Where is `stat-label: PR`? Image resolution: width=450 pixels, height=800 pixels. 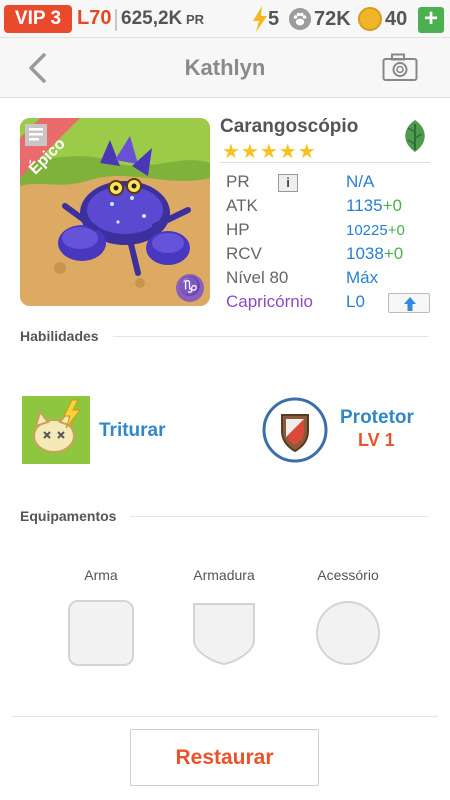
stat-label: PR is located at coordinates (238, 181).